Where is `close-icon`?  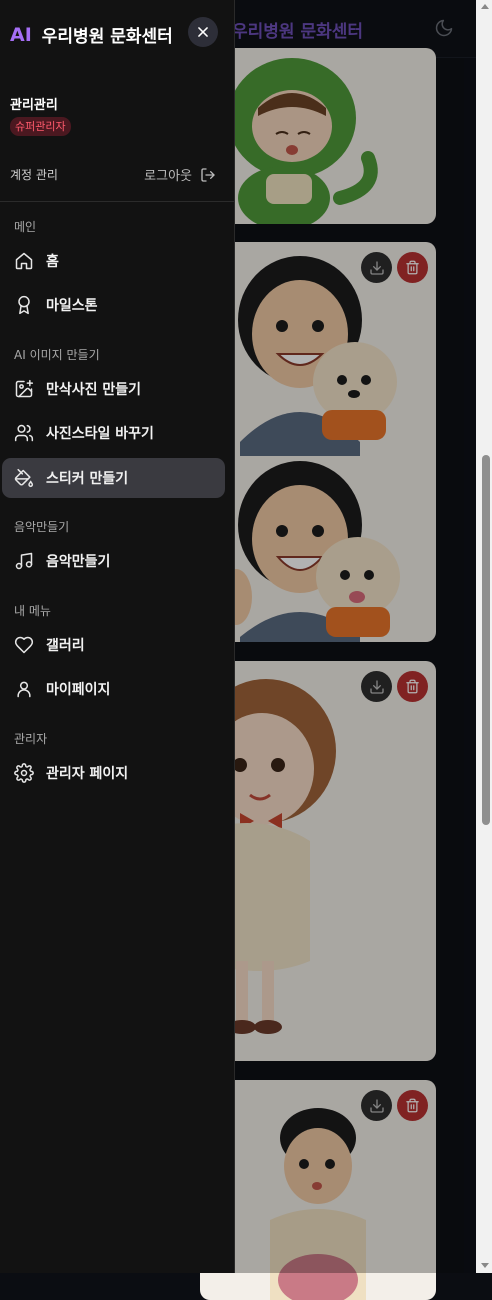
close-icon is located at coordinates (203, 32).